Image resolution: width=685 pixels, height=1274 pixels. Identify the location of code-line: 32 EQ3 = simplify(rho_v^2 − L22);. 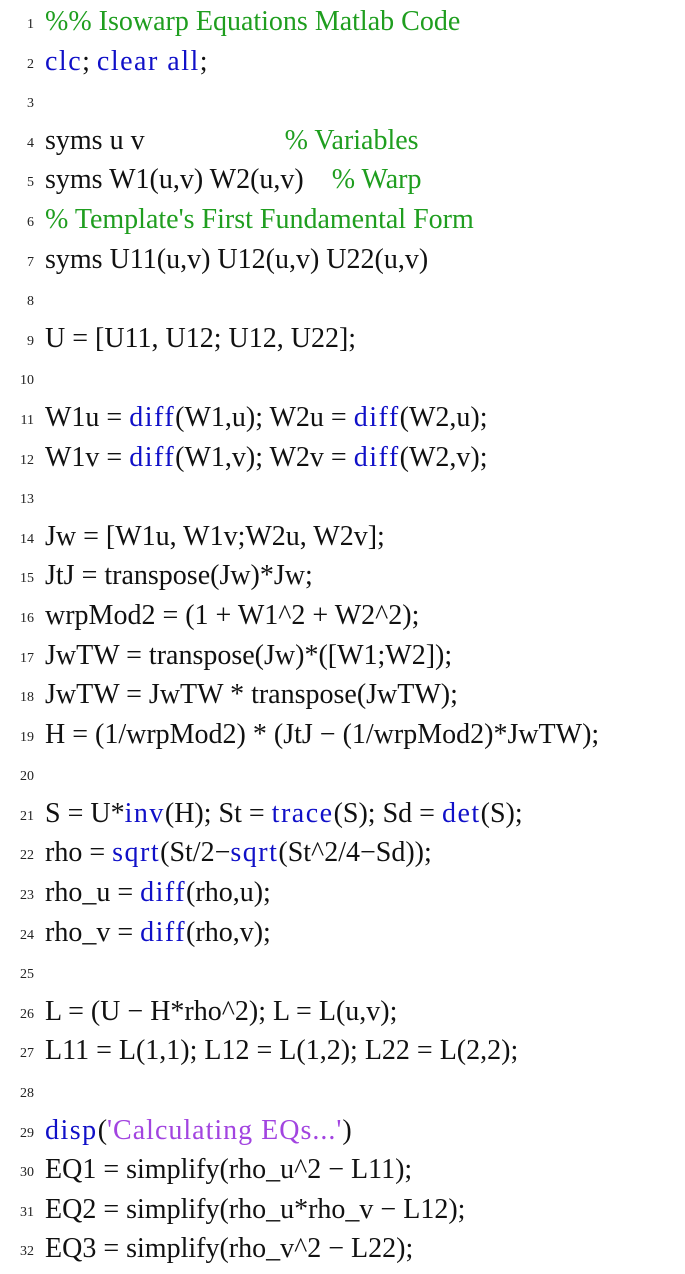
(342, 1249).